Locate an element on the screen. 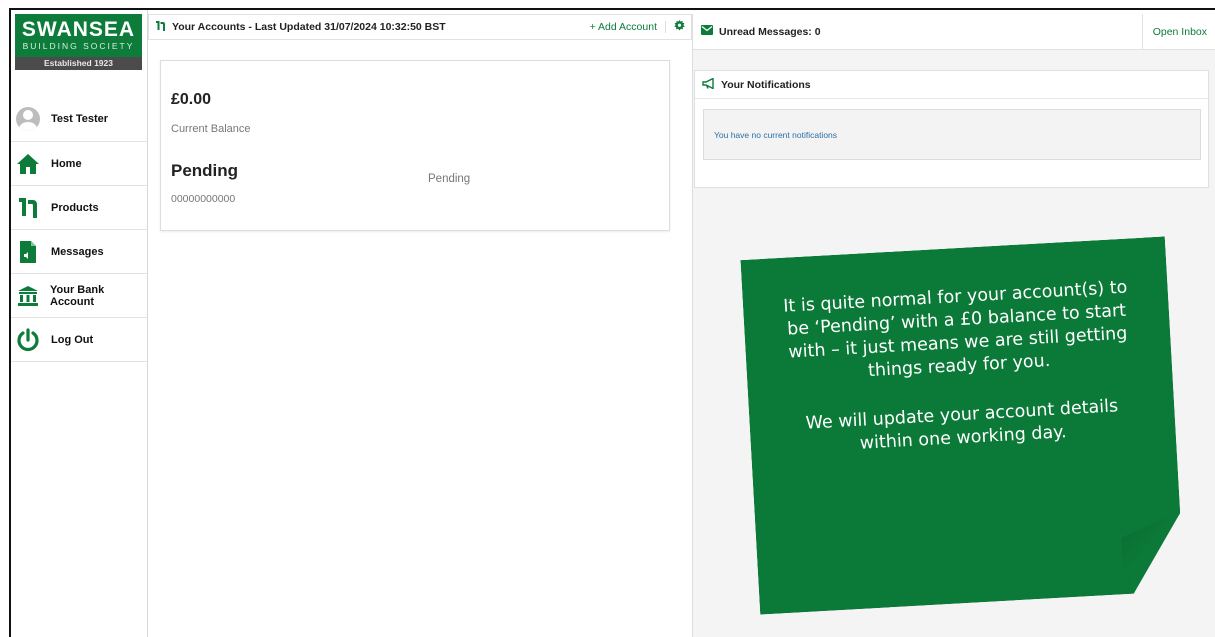 The height and width of the screenshot is (637, 1215). sidebar-item-log-out: Log Out is located at coordinates (79, 340).